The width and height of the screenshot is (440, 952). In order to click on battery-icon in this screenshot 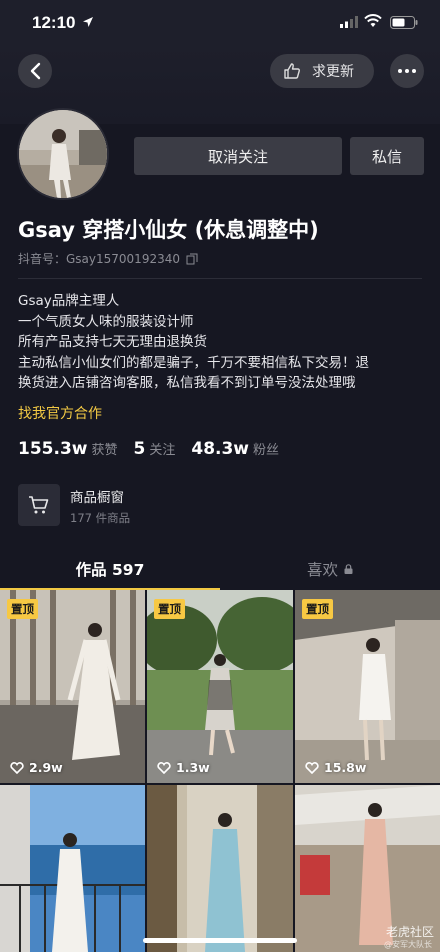, I will do `click(404, 22)`.